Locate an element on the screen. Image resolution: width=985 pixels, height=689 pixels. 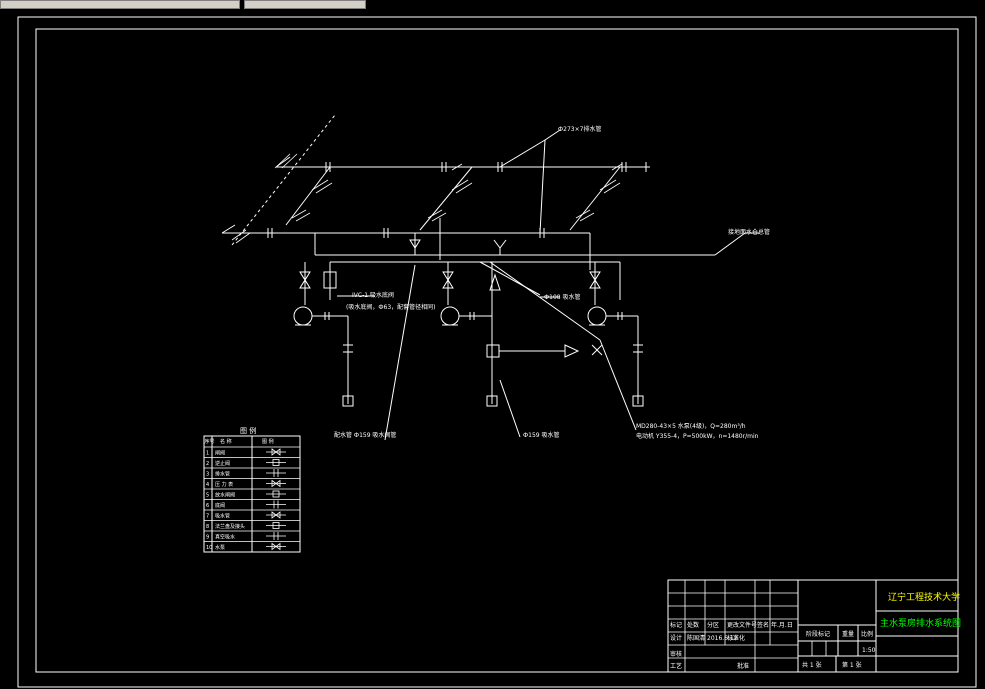
legend-row-name: 水泵 is located at coordinates (220, 547).